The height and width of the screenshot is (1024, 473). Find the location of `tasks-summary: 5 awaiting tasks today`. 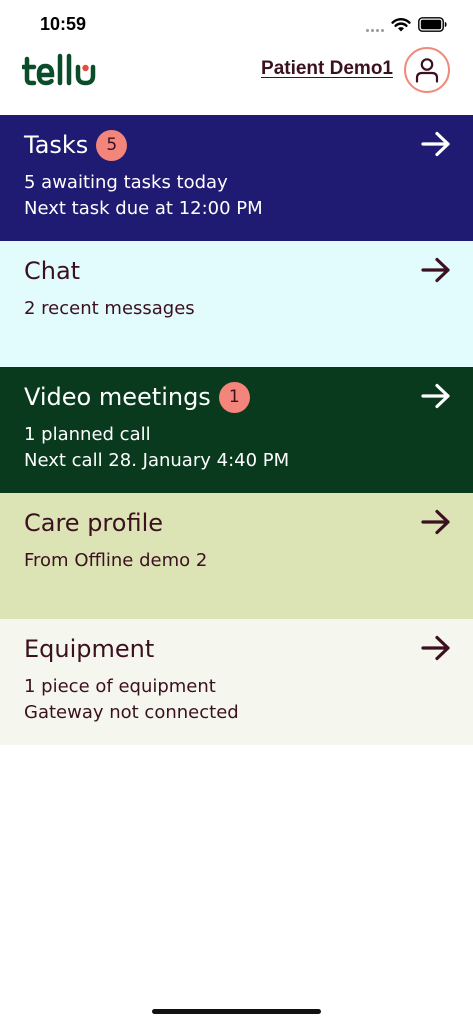

tasks-summary: 5 awaiting tasks today is located at coordinates (126, 182).